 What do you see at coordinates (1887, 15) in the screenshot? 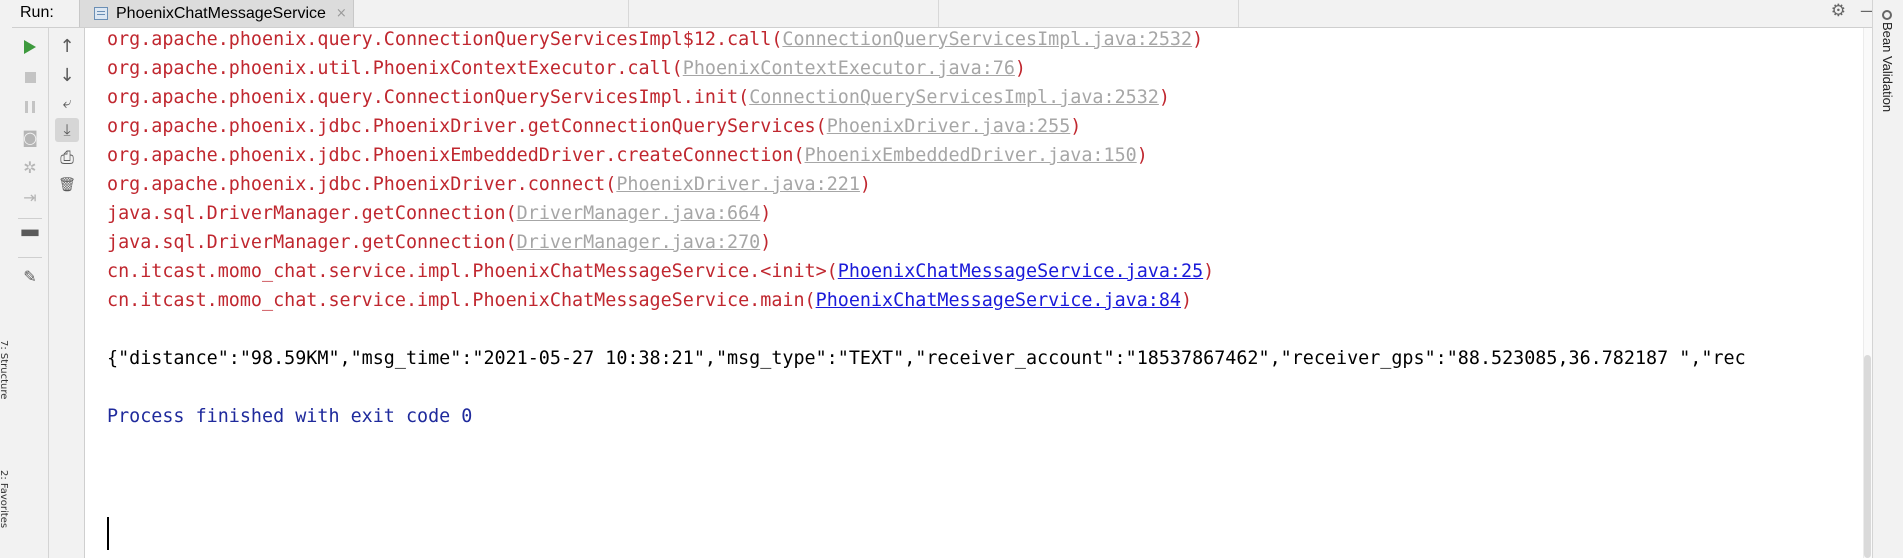
I see `bean-validation-icon` at bounding box center [1887, 15].